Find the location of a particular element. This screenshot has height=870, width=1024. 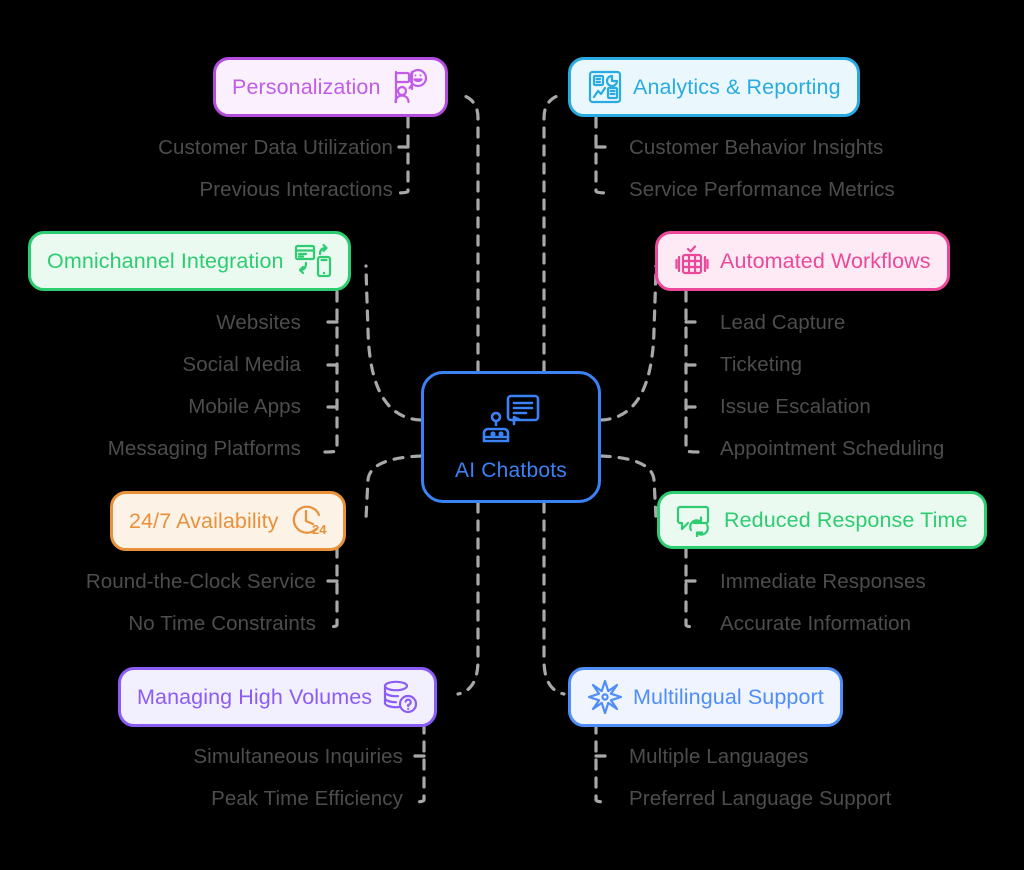

chatbot-speech-bubble-icon is located at coordinates (511, 423).